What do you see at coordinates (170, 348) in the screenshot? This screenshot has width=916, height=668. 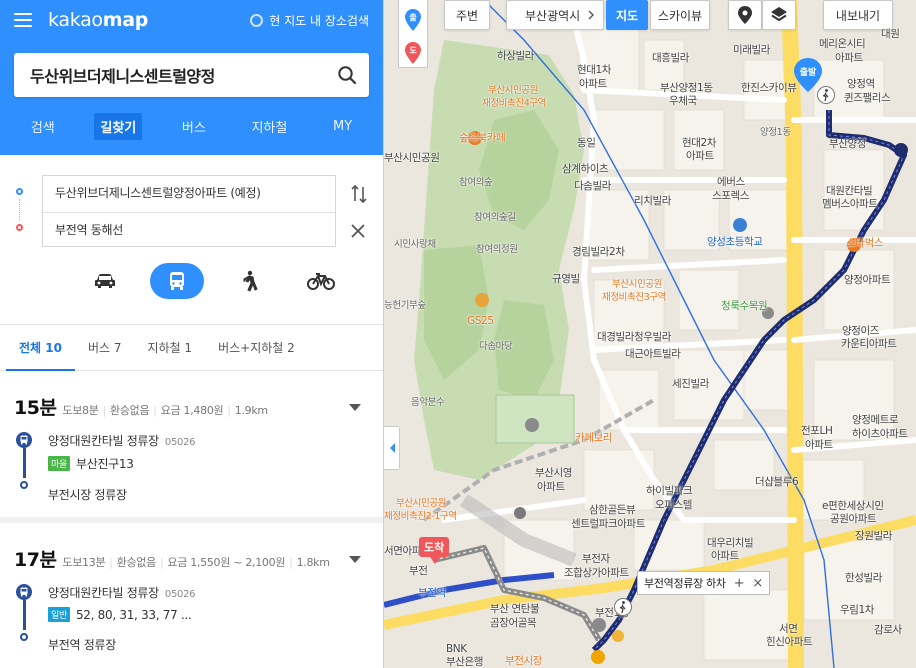 I see `filter-subway: 지하철 1` at bounding box center [170, 348].